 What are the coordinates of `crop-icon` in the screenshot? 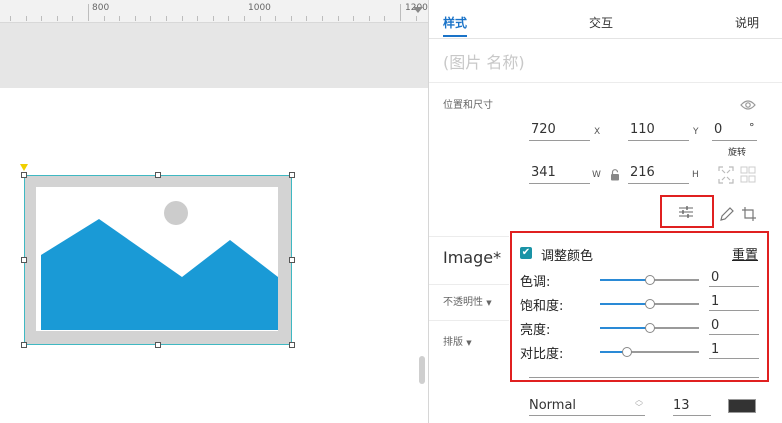 It's located at (749, 216).